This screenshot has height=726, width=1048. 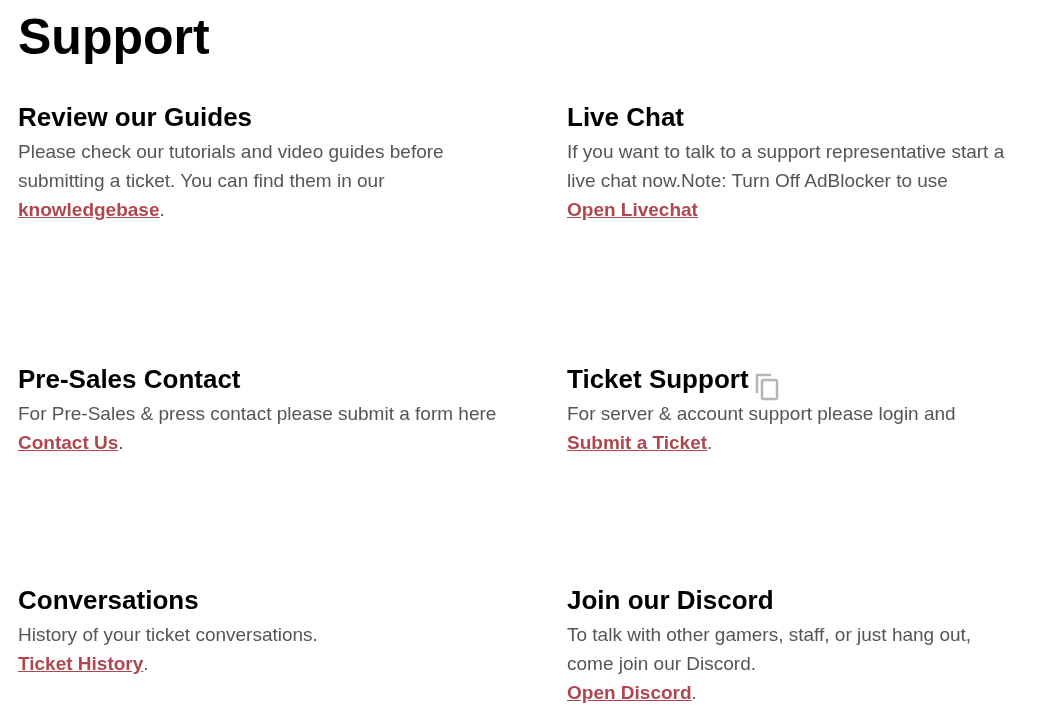 What do you see at coordinates (114, 37) in the screenshot?
I see `page-title: Support` at bounding box center [114, 37].